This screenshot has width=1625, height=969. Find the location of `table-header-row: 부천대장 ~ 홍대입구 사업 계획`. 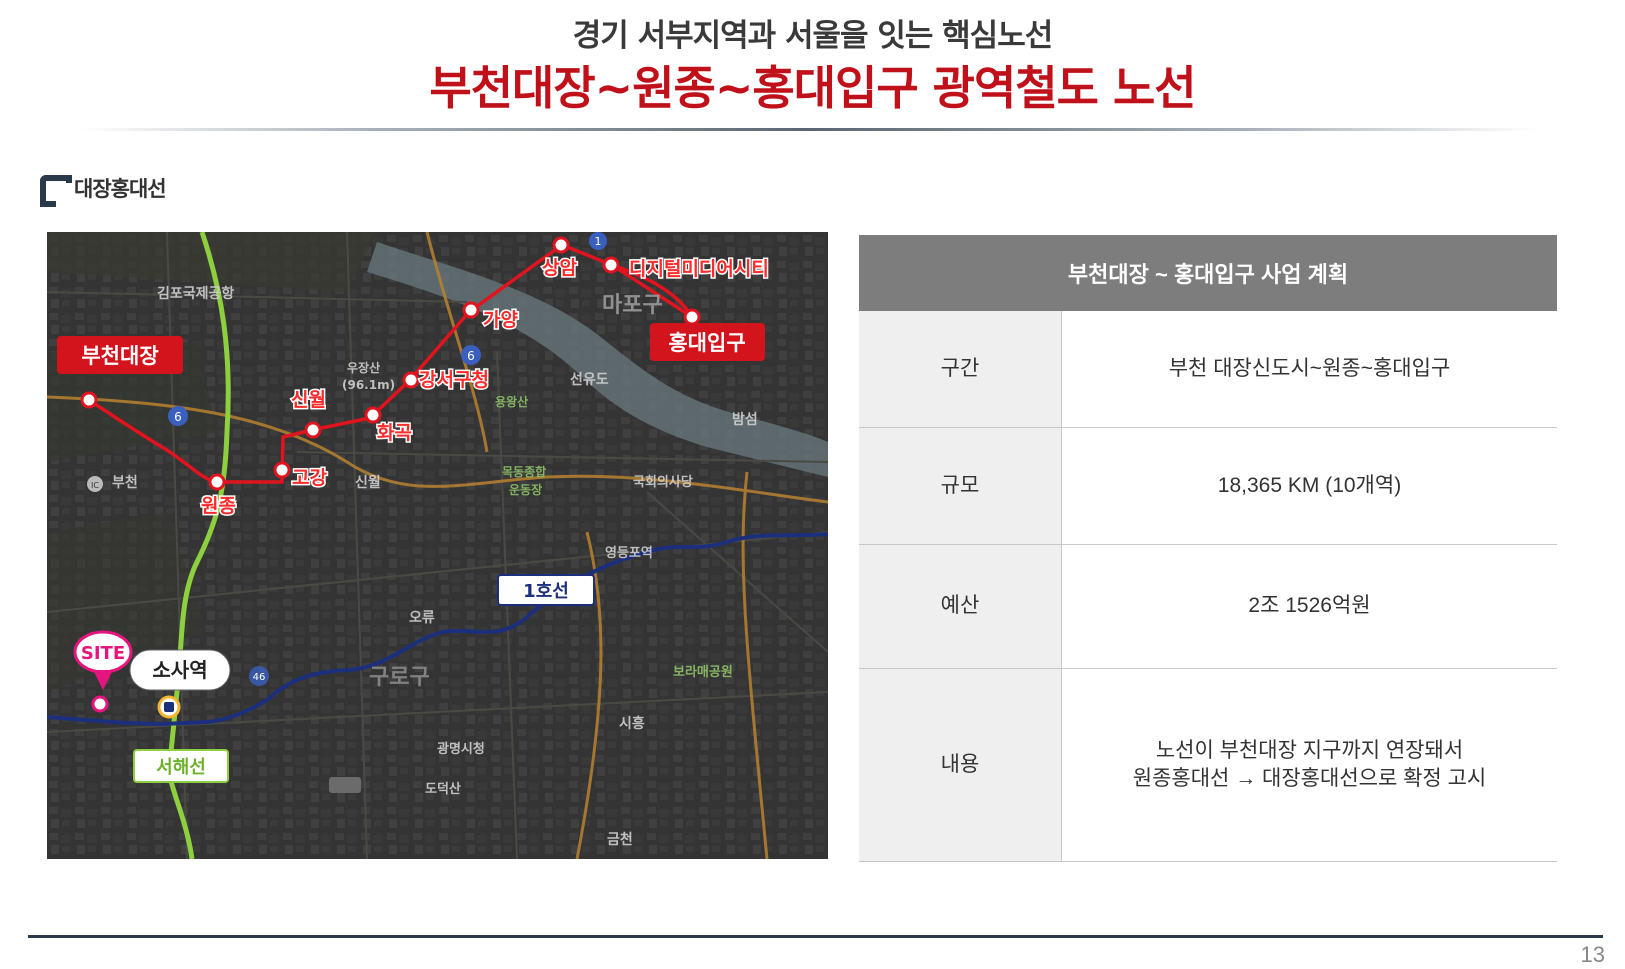

table-header-row: 부천대장 ~ 홍대입구 사업 계획 is located at coordinates (1208, 273).